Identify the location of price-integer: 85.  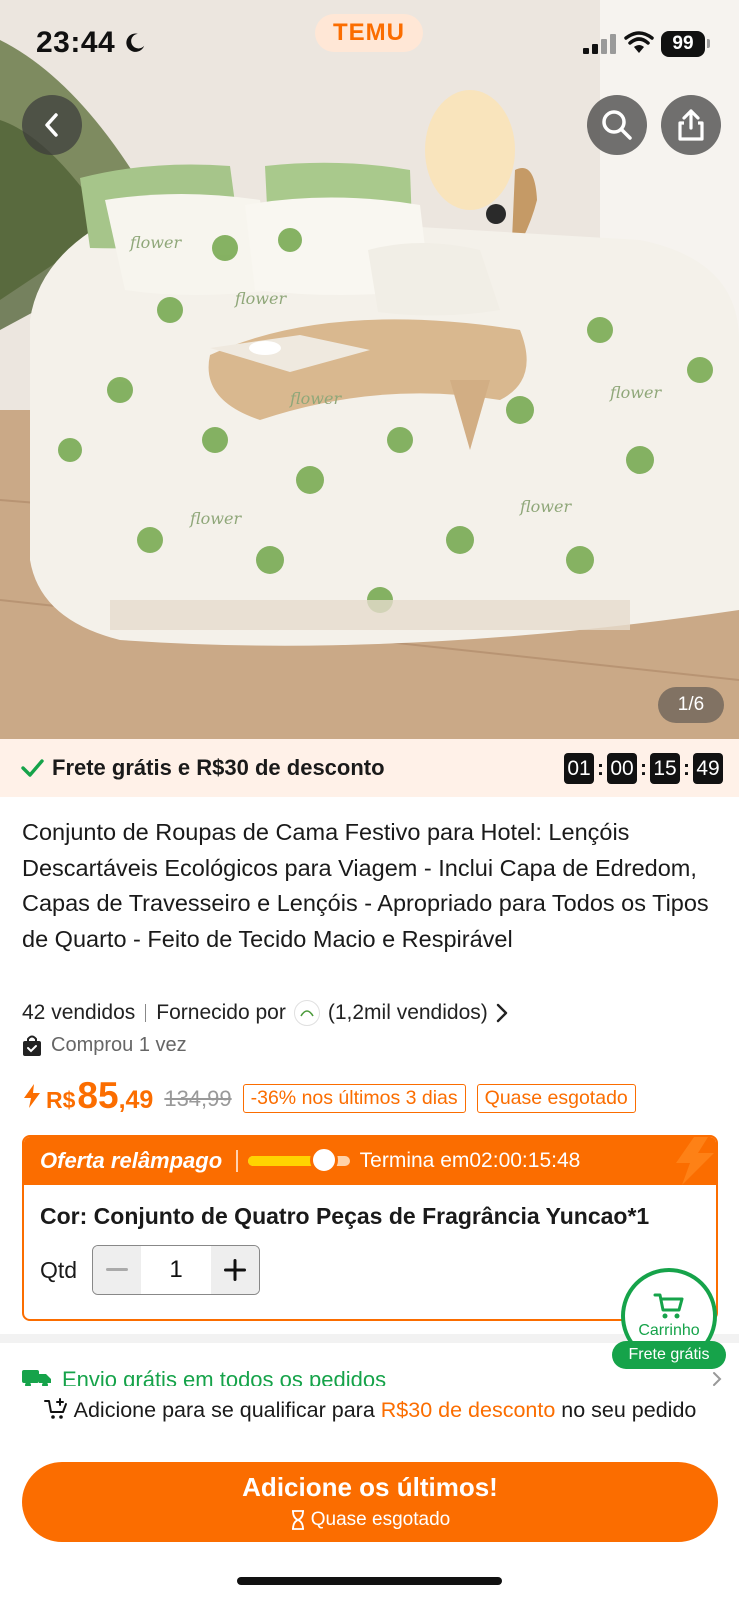
(98, 1095).